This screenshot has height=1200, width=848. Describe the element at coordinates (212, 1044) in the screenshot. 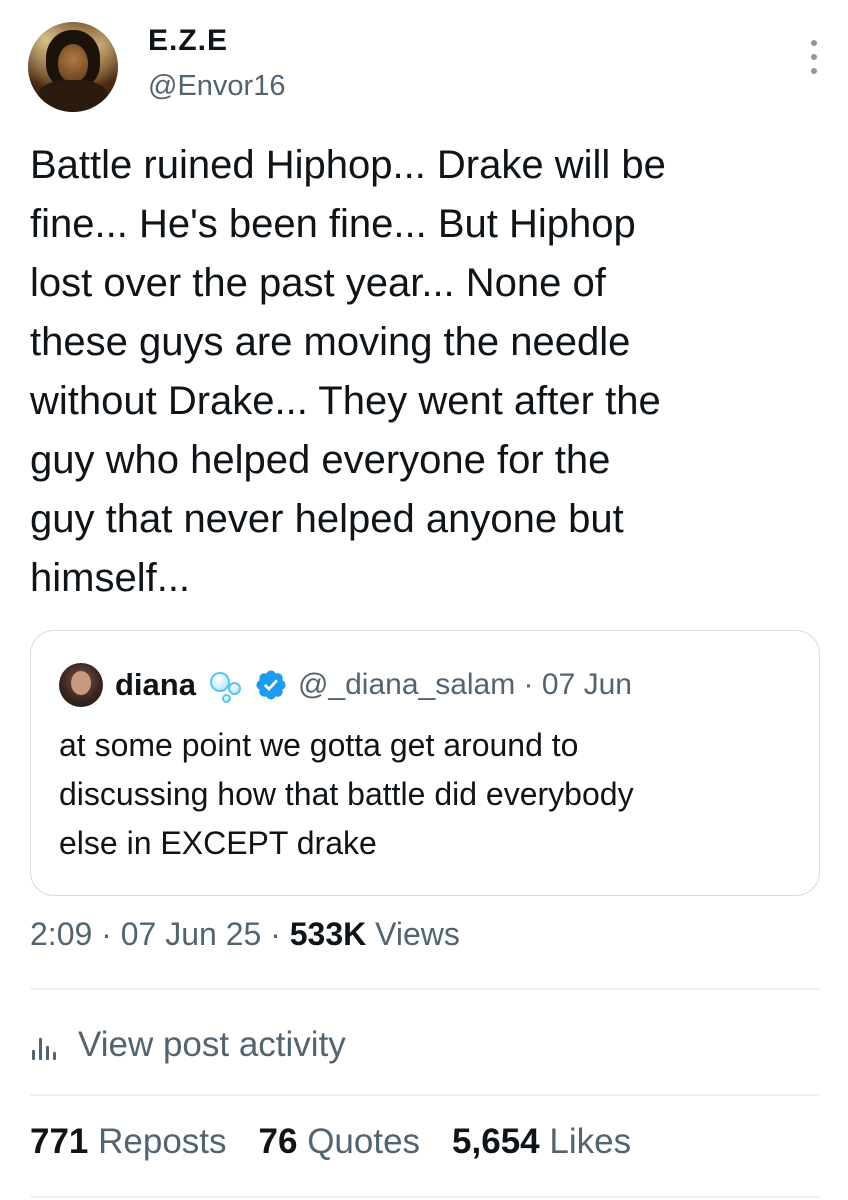

I see `view-post-activity-label: View post activity` at that location.